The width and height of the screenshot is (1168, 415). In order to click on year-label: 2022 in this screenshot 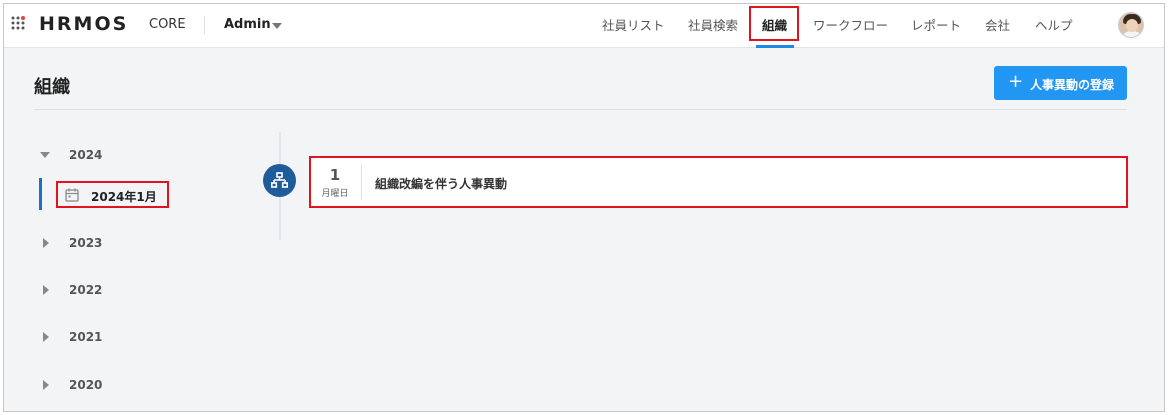, I will do `click(86, 290)`.